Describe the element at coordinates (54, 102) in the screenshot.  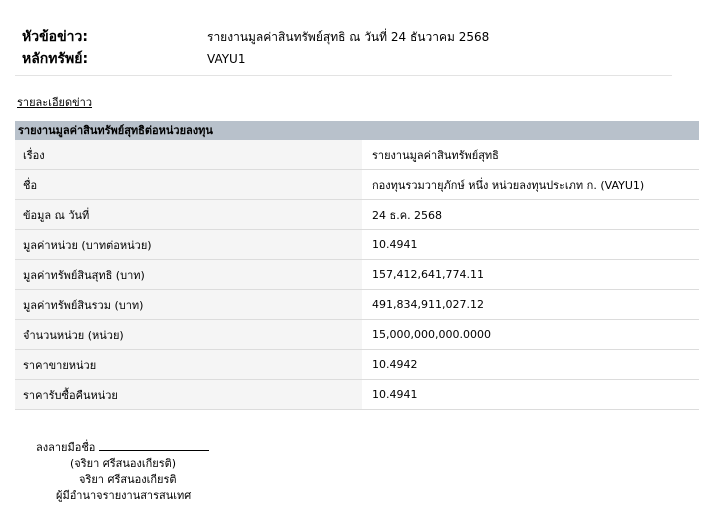
I see `news-detail-link: รายละเอียดข่าว` at that location.